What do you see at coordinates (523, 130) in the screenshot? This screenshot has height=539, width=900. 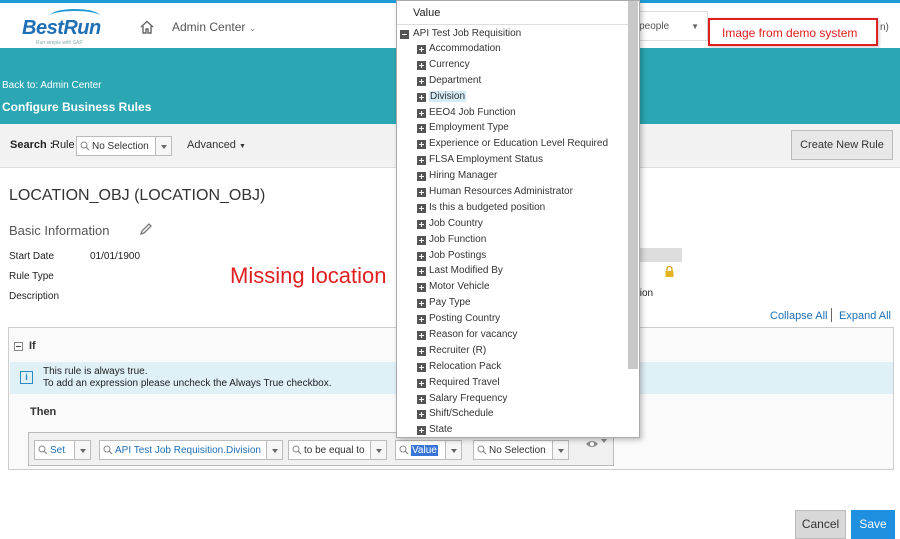 I see `tree-item: Employment Type` at bounding box center [523, 130].